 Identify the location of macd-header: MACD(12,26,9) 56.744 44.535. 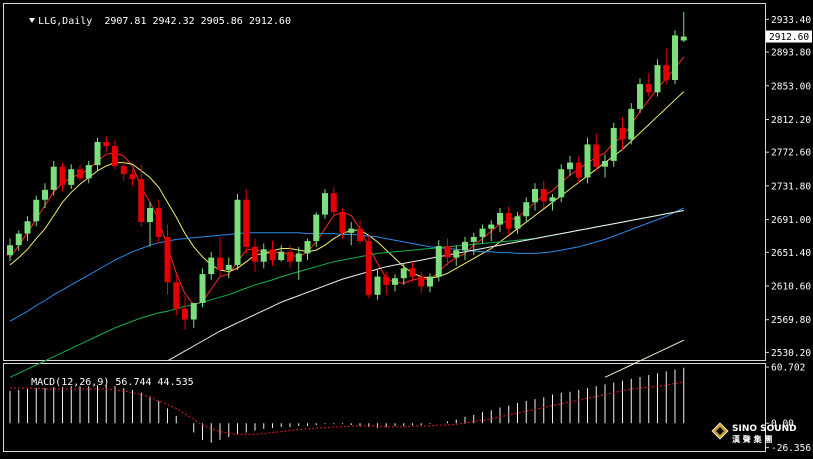
(100, 382).